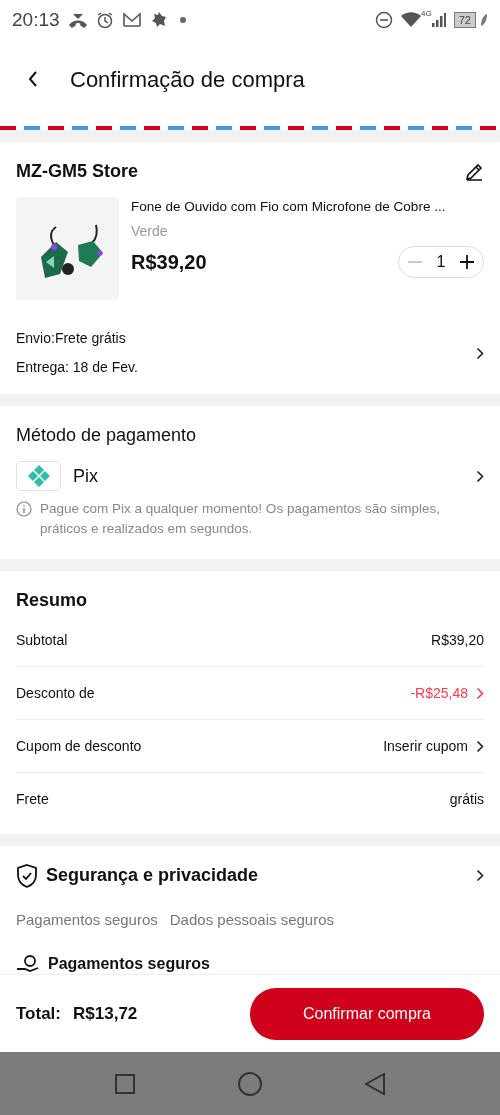 This screenshot has height=1115, width=500. I want to click on total-label: Total:, so click(38, 1013).